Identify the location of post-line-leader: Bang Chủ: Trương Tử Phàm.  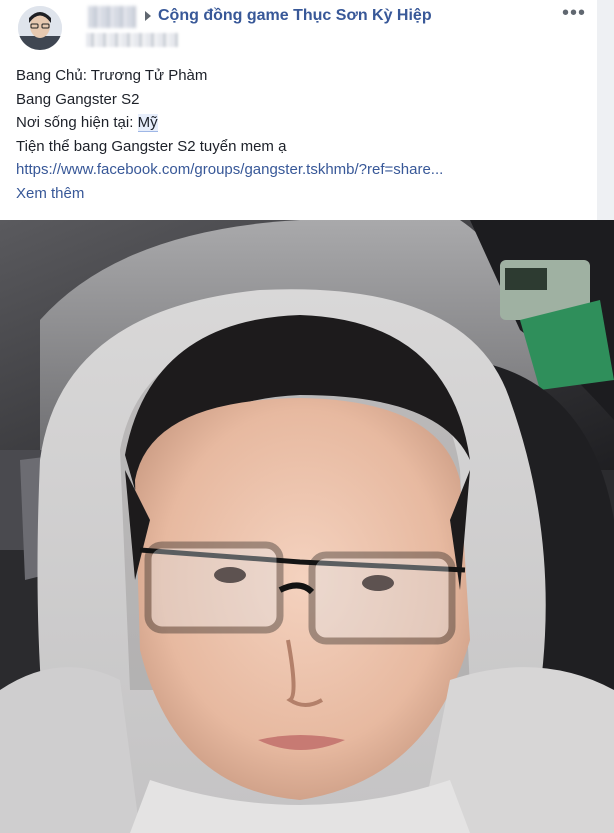
(112, 75).